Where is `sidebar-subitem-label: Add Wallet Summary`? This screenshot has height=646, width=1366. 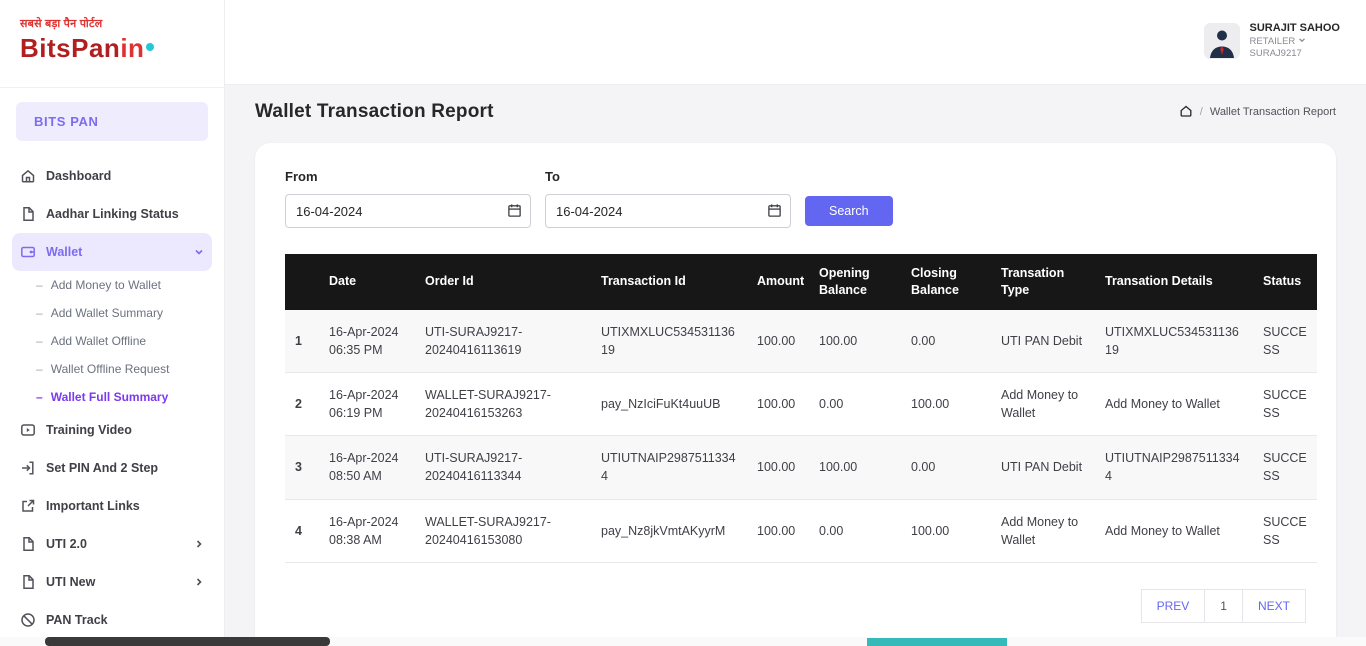 sidebar-subitem-label: Add Wallet Summary is located at coordinates (106, 313).